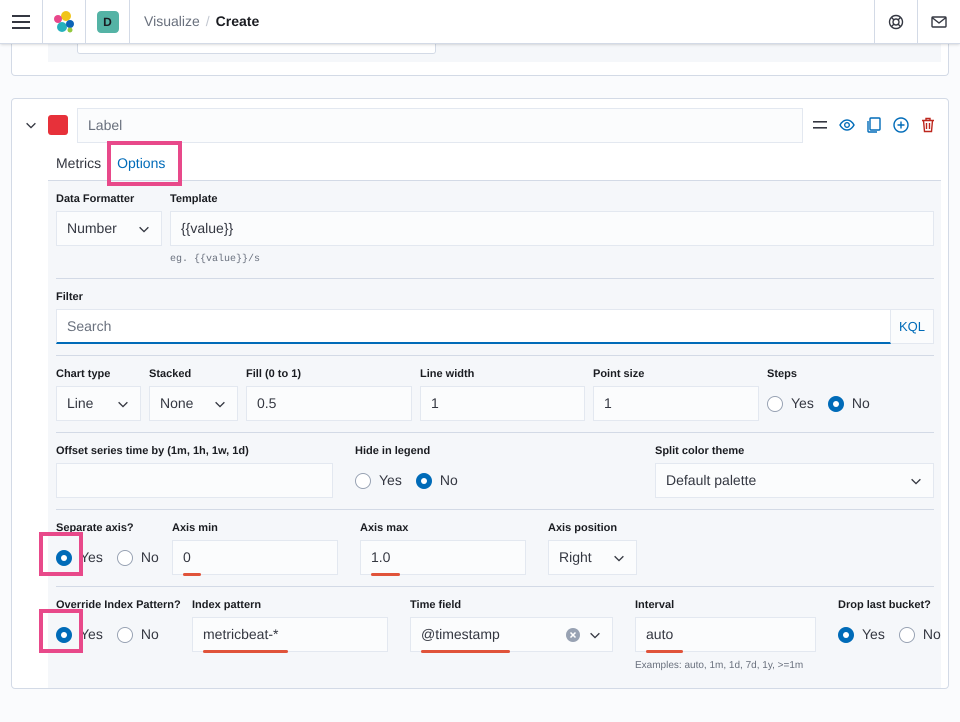 Image resolution: width=960 pixels, height=722 pixels. I want to click on help-text: eg. {{value}}/s, so click(215, 259).